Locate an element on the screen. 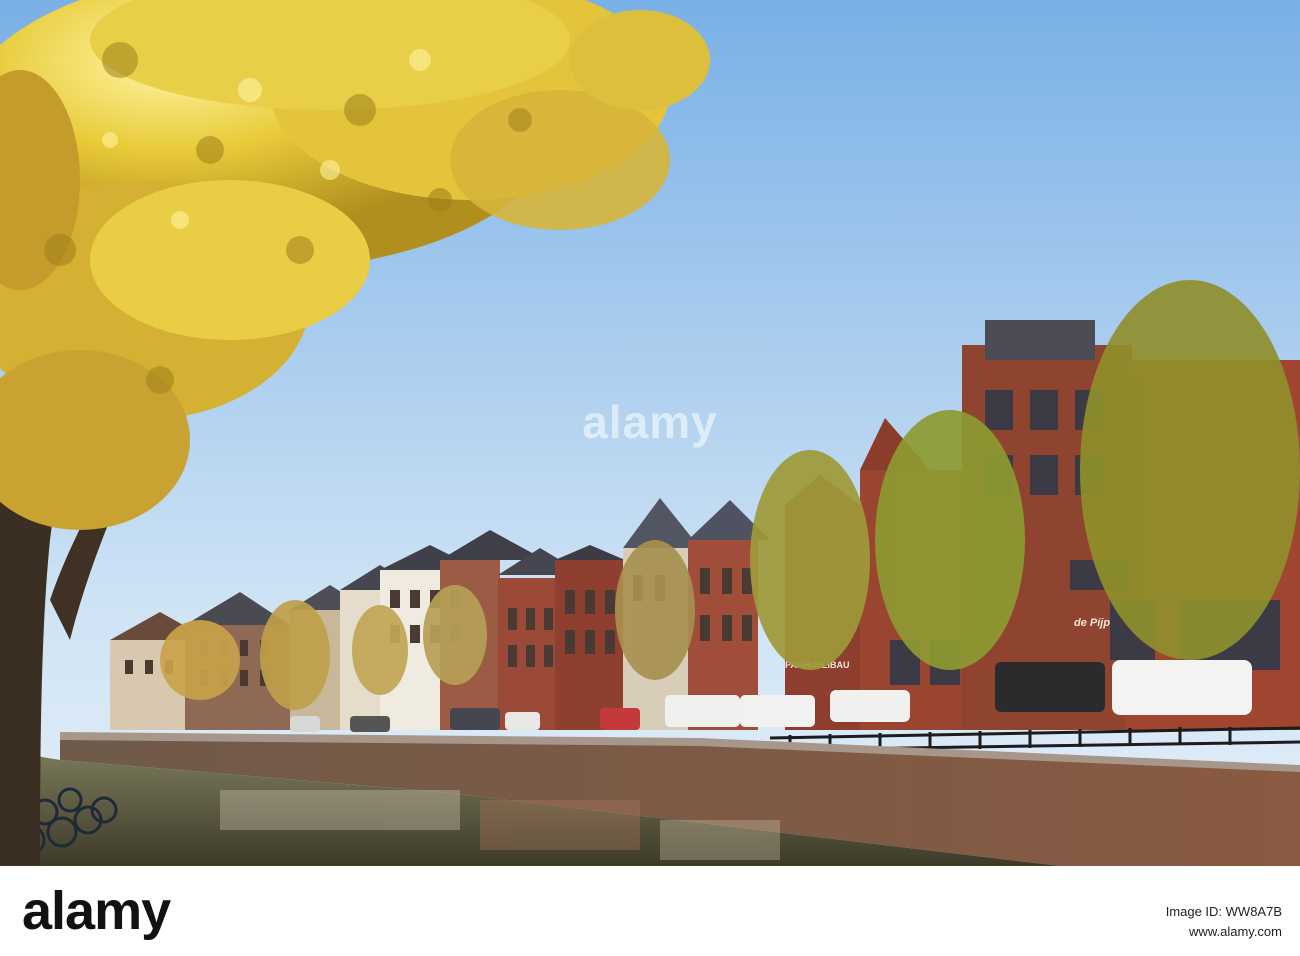 The width and height of the screenshot is (1300, 956). site-url: www.alamy.com is located at coordinates (1235, 931).